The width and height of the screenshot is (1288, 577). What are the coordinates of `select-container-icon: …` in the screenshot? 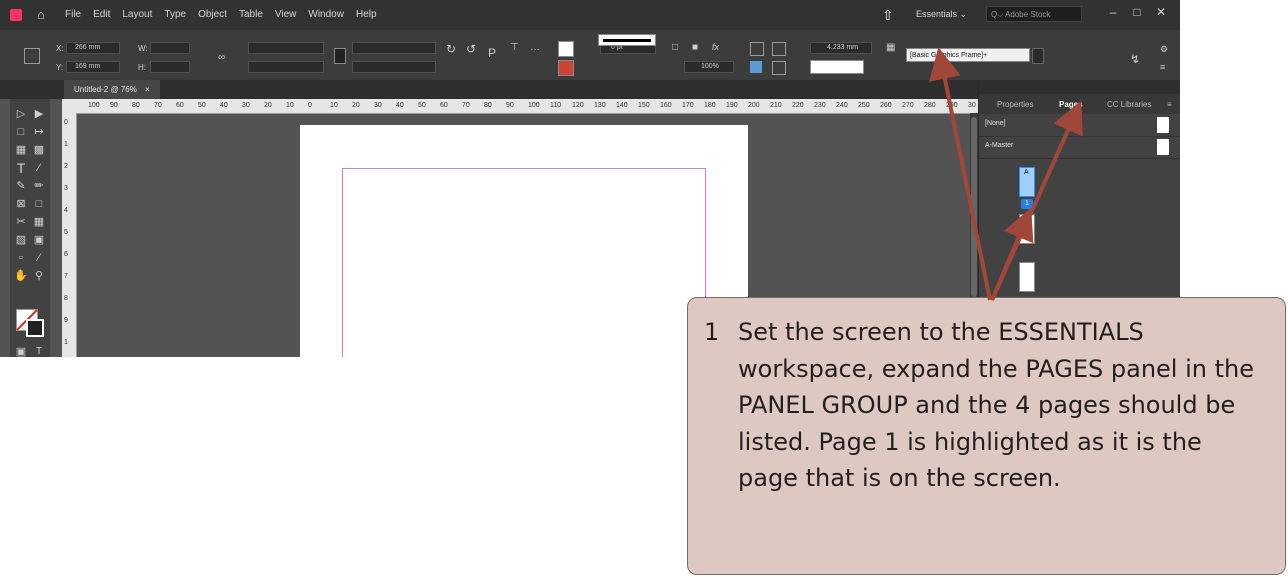 It's located at (535, 47).